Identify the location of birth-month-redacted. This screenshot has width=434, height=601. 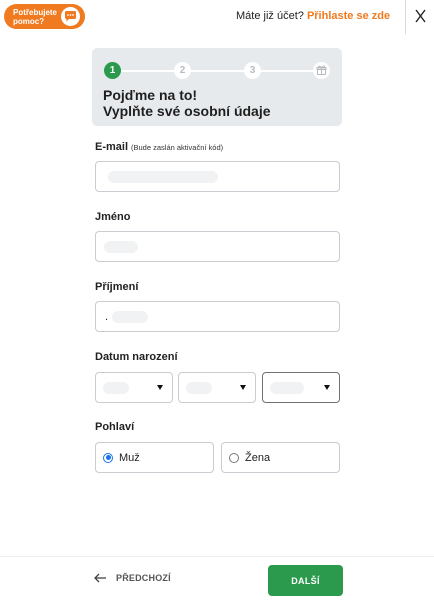
(199, 388).